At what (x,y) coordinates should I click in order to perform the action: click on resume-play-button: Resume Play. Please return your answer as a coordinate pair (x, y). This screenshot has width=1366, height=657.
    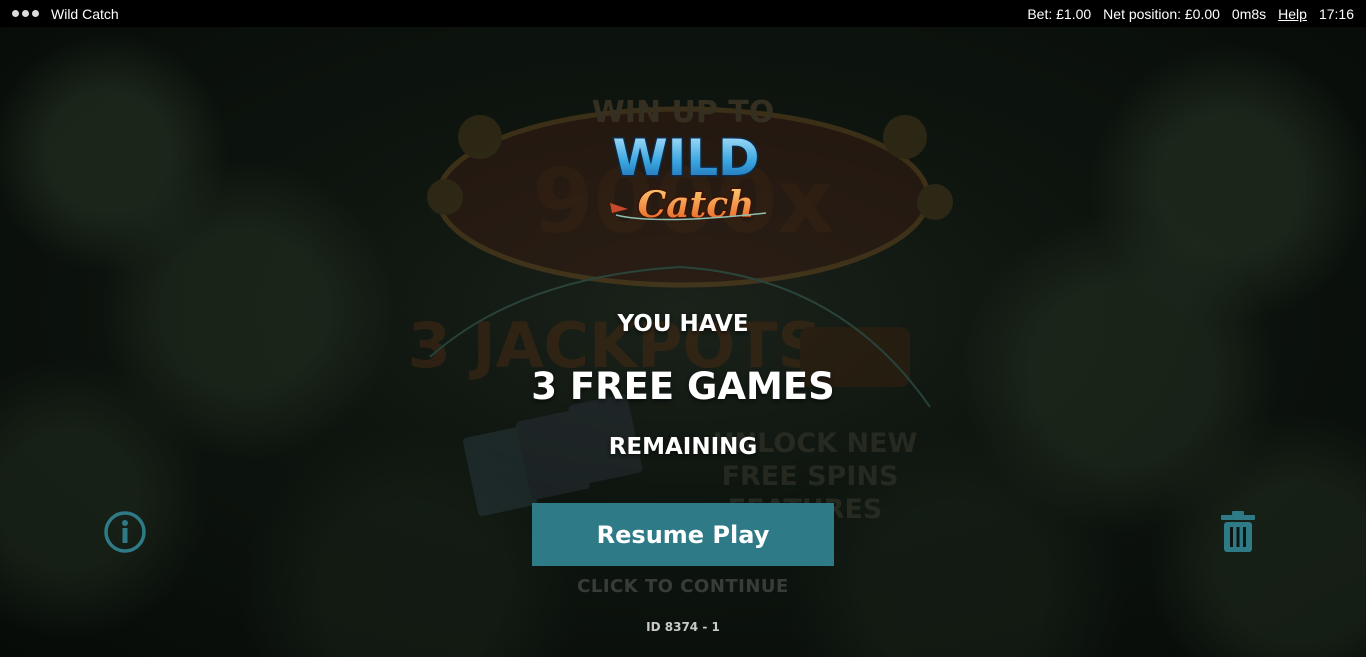
    Looking at the image, I should click on (683, 534).